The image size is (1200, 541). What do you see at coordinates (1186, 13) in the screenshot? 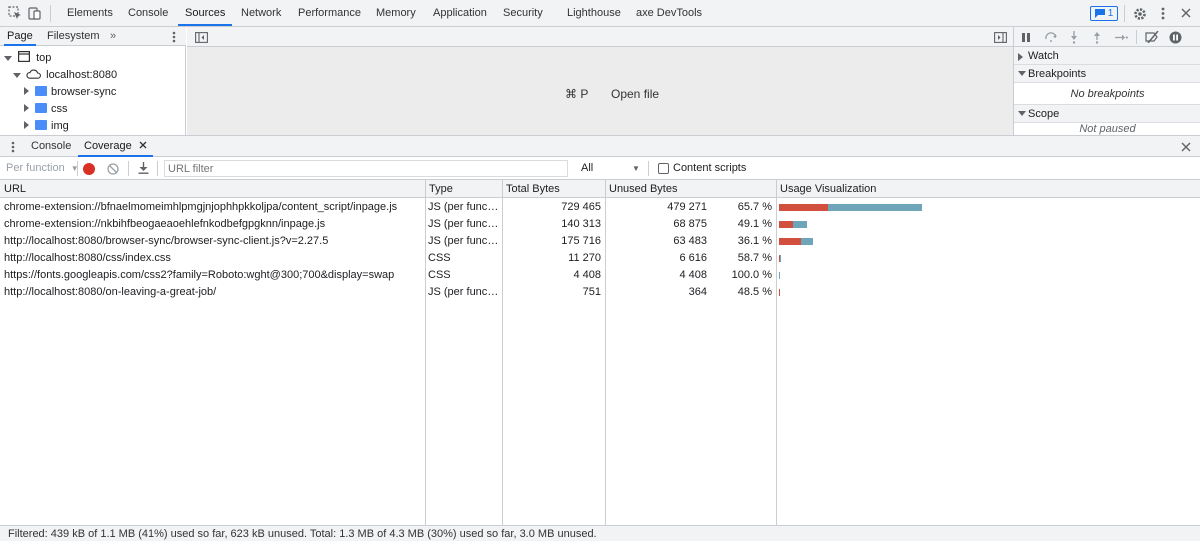
I see `close-devtools-icon` at bounding box center [1186, 13].